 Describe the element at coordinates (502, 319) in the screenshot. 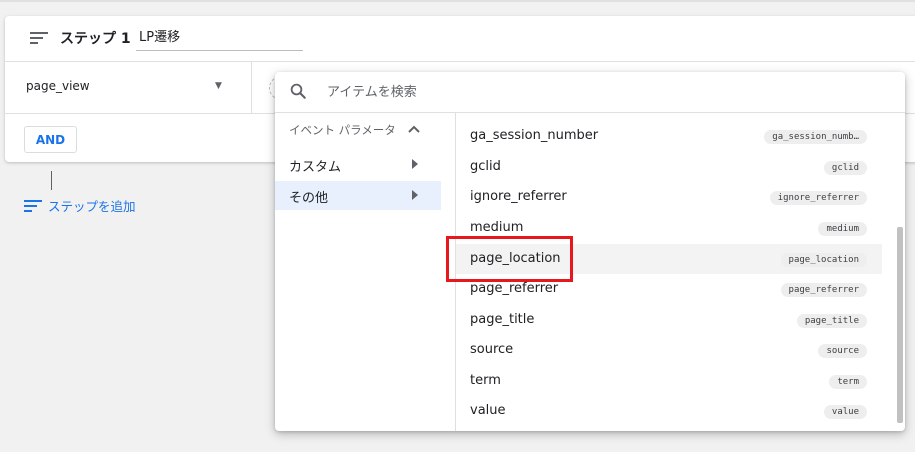

I see `parameter-name: page_title` at that location.